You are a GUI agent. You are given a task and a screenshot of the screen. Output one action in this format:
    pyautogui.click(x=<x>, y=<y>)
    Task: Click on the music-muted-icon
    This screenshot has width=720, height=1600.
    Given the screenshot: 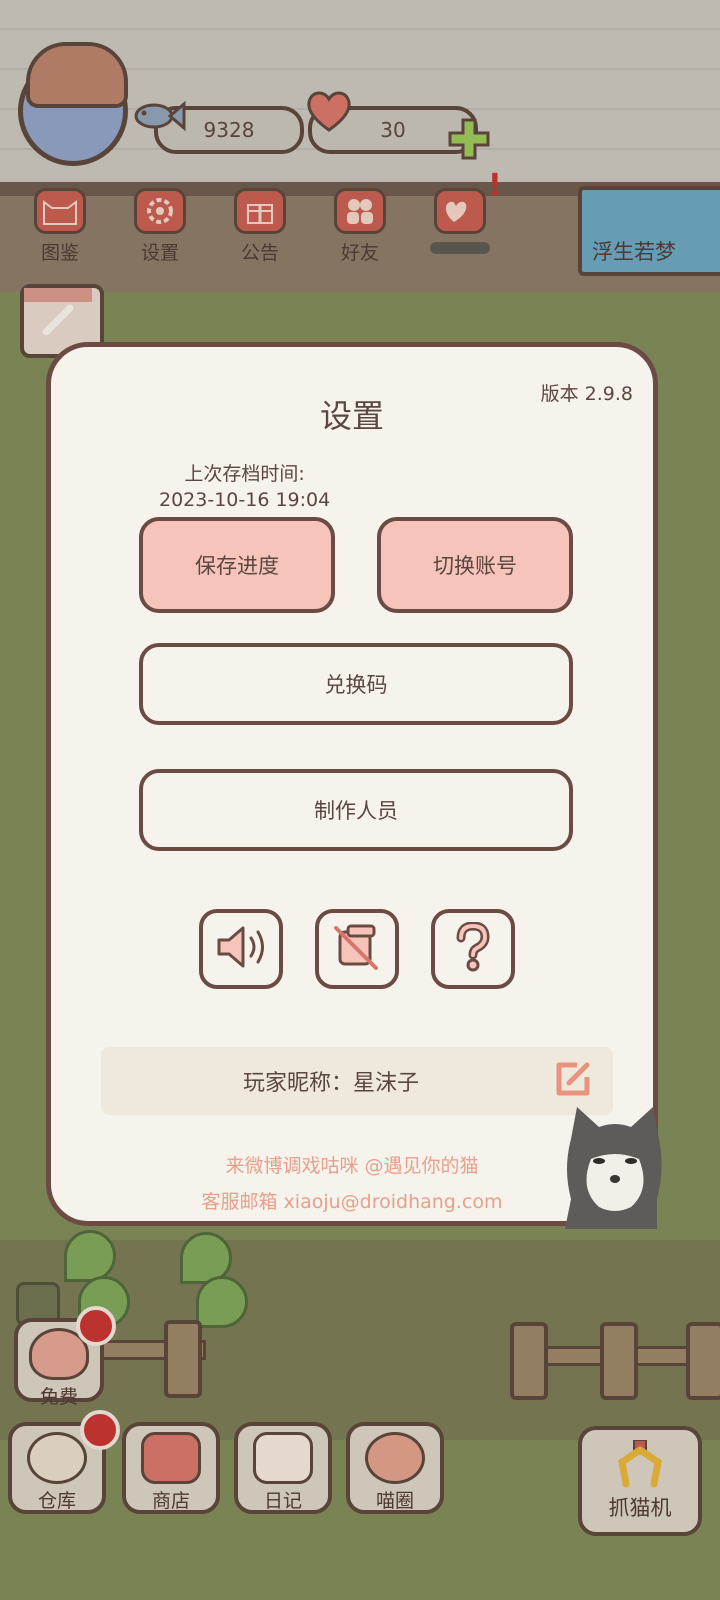 What is the action you would take?
    pyautogui.click(x=357, y=949)
    